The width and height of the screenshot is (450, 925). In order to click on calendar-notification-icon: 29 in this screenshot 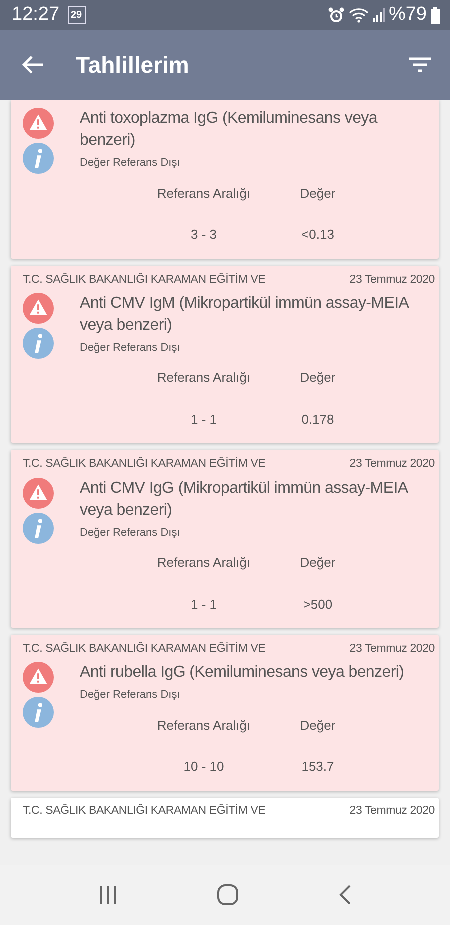, I will do `click(77, 15)`.